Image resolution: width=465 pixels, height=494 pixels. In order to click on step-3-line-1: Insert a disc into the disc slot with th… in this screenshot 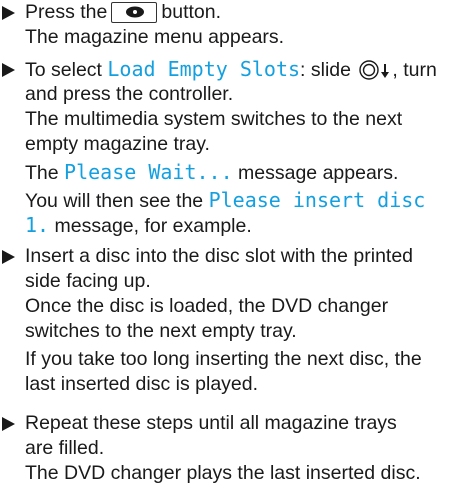, I will do `click(219, 256)`.